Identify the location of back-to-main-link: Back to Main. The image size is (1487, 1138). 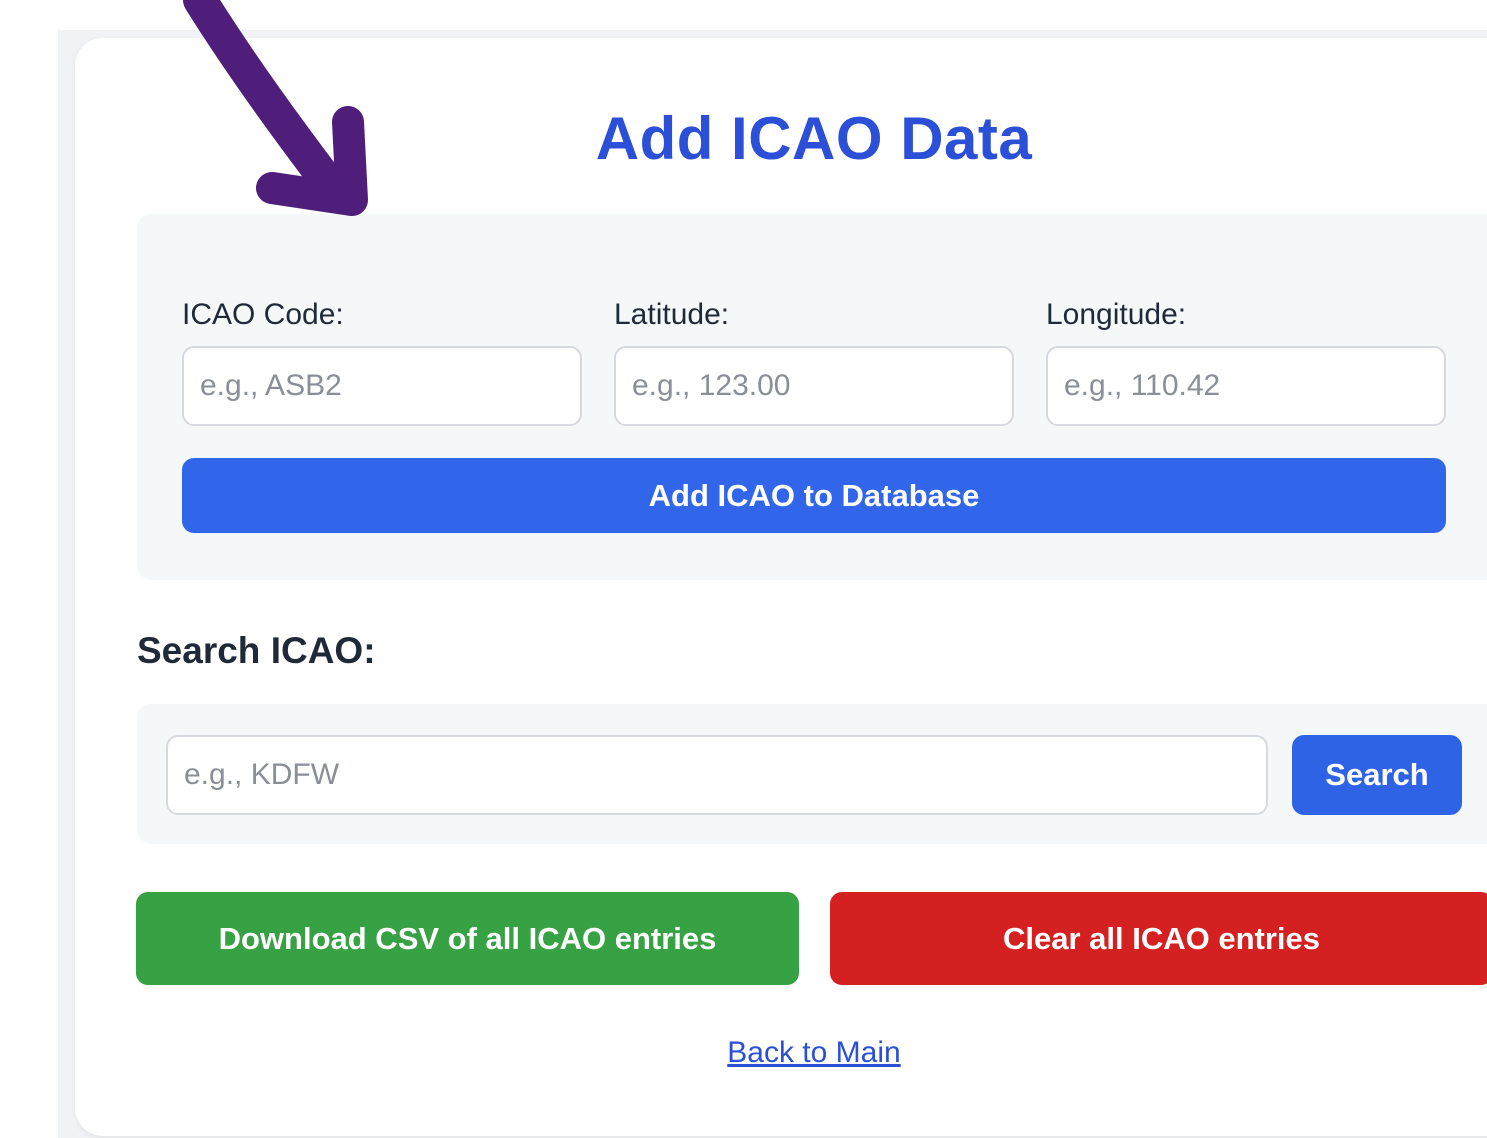
(781, 1053).